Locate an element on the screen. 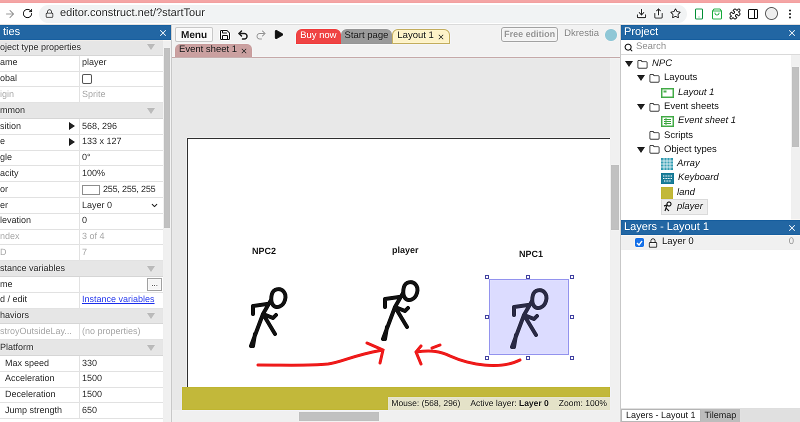 The width and height of the screenshot is (800, 422). tree-item: NPC is located at coordinates (656, 64).